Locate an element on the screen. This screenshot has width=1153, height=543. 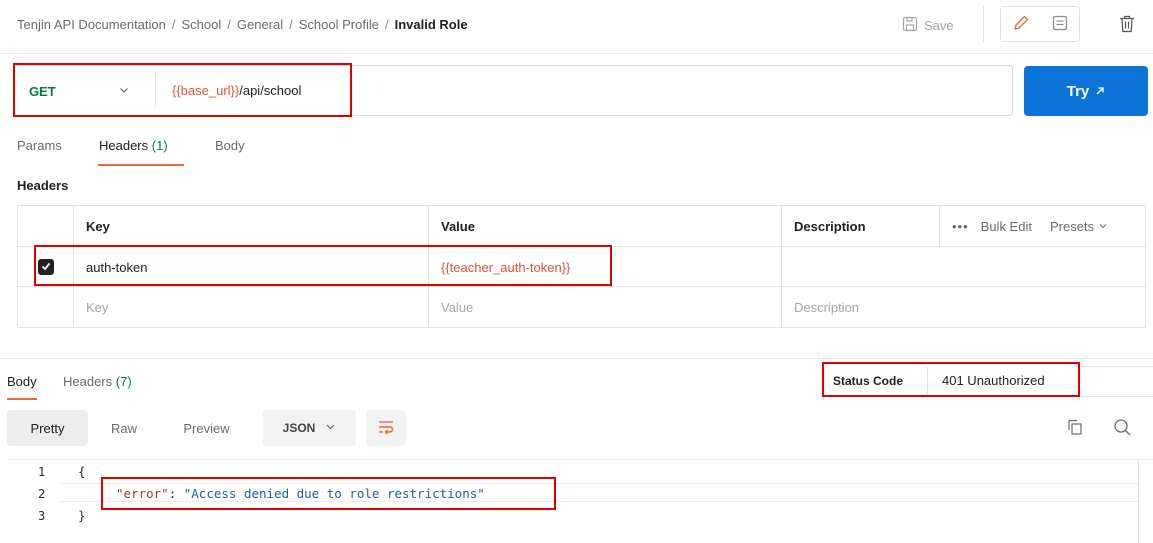
header-value-cell: {{teacher_auth-token}} is located at coordinates (604, 267).